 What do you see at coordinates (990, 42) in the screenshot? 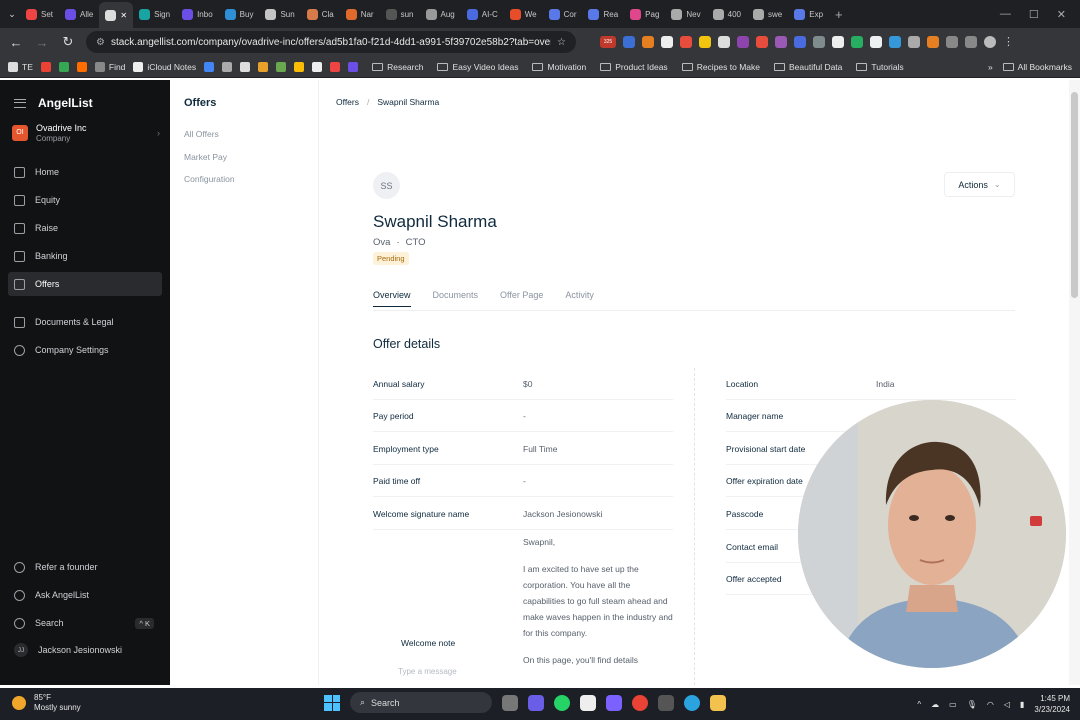
I see `profile-avatar` at bounding box center [990, 42].